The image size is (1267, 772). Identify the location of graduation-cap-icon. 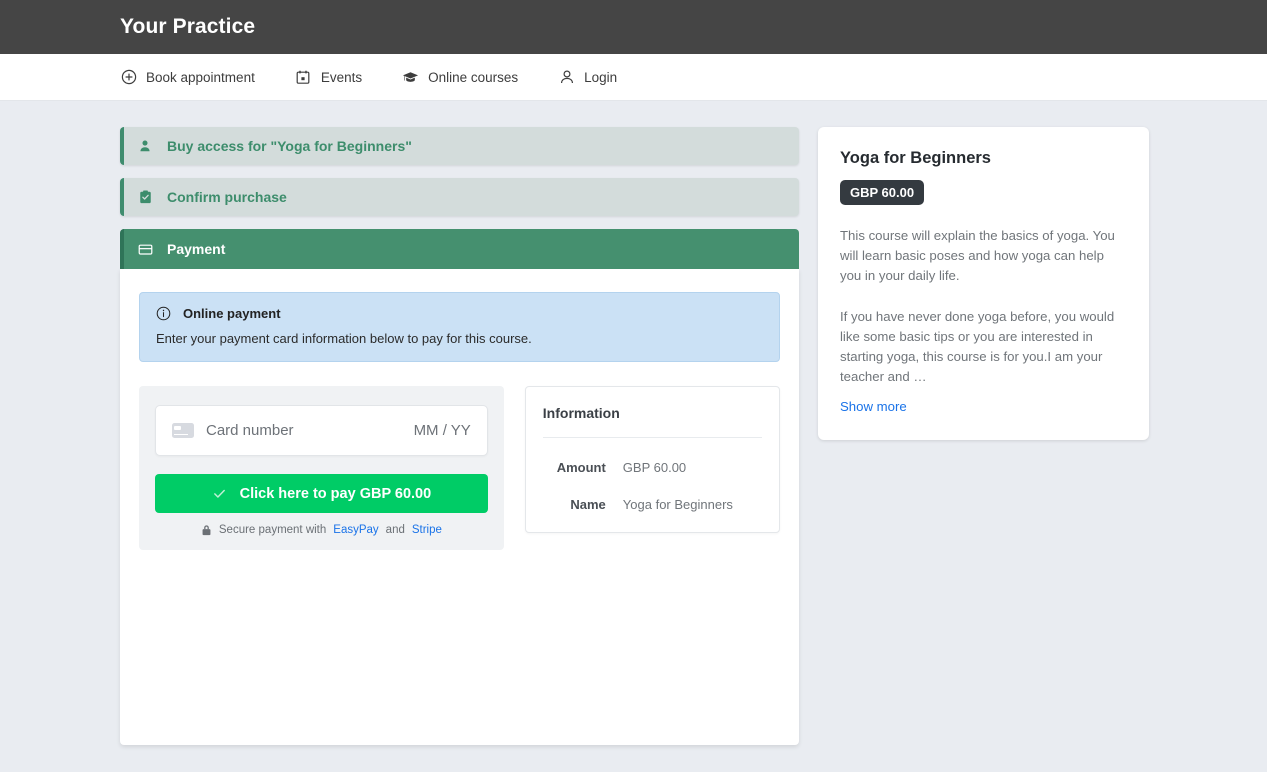
(410, 77).